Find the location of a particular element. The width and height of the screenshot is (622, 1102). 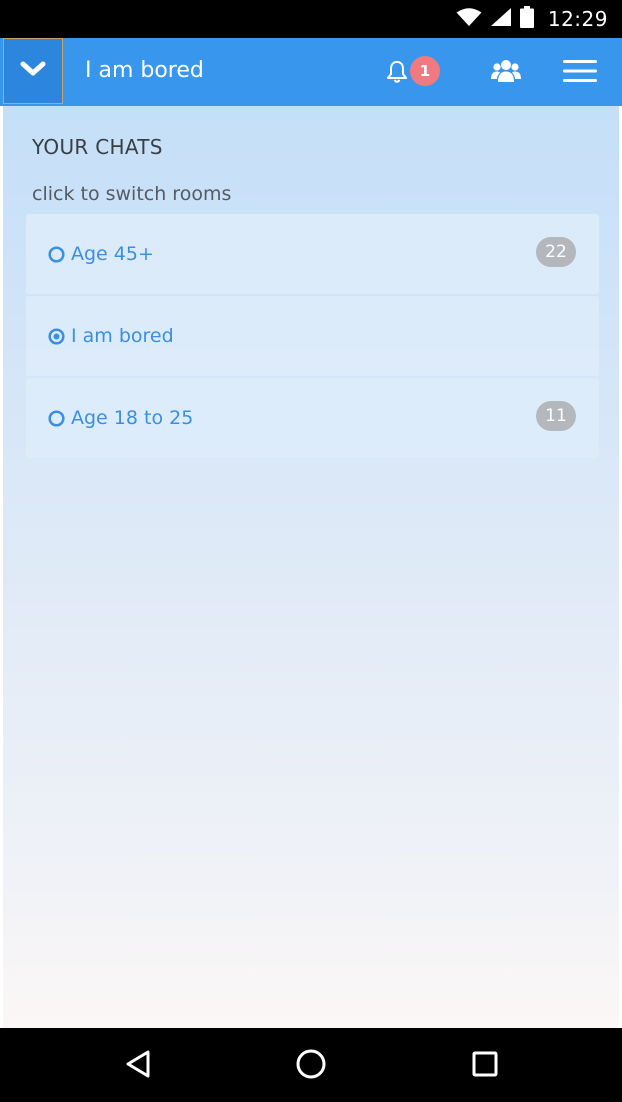

system-nav-bar is located at coordinates (311, 1065).